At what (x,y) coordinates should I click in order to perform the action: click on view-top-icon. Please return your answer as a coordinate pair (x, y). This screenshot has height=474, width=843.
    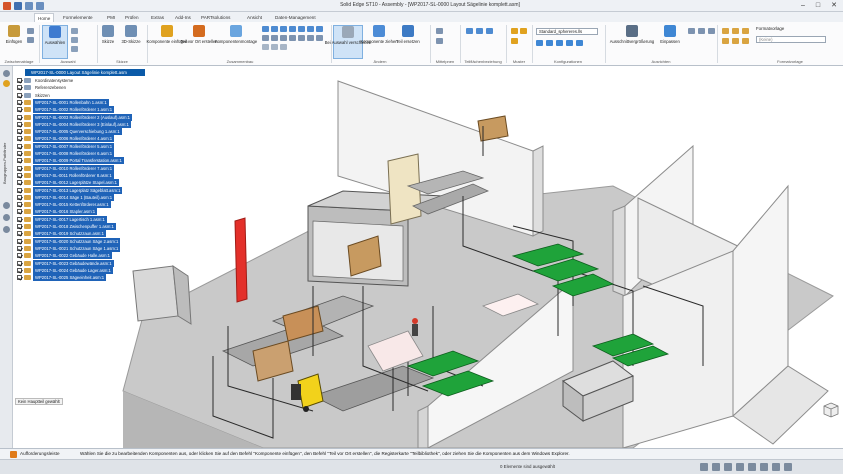
    Looking at the image, I should click on (725, 41).